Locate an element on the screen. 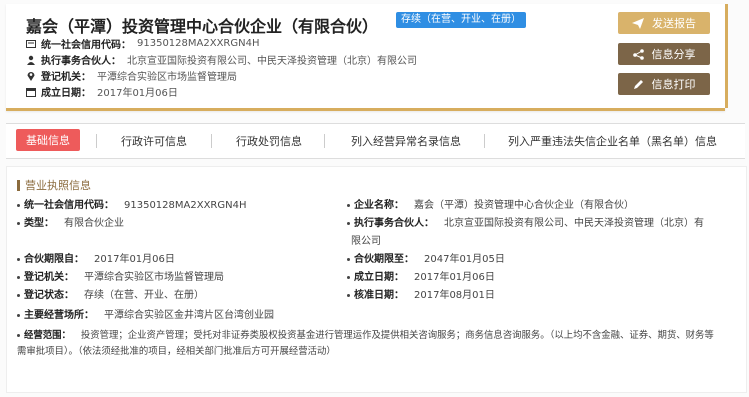  info-est-date: 成立日期： 2017年01月06日 is located at coordinates (102, 91).